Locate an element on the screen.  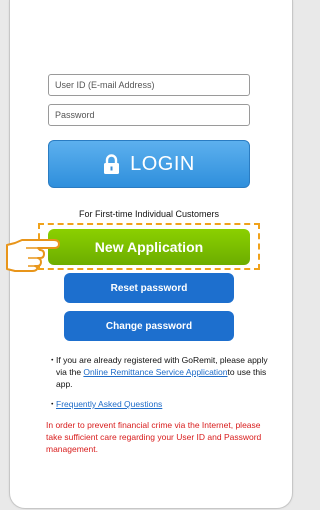
remittance-service-link: Online Remittance Service Application is located at coordinates (155, 372).